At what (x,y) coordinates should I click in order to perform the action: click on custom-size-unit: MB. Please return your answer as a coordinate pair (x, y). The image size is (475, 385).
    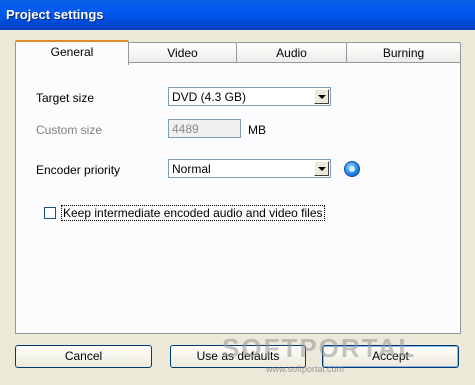
    Looking at the image, I should click on (257, 130).